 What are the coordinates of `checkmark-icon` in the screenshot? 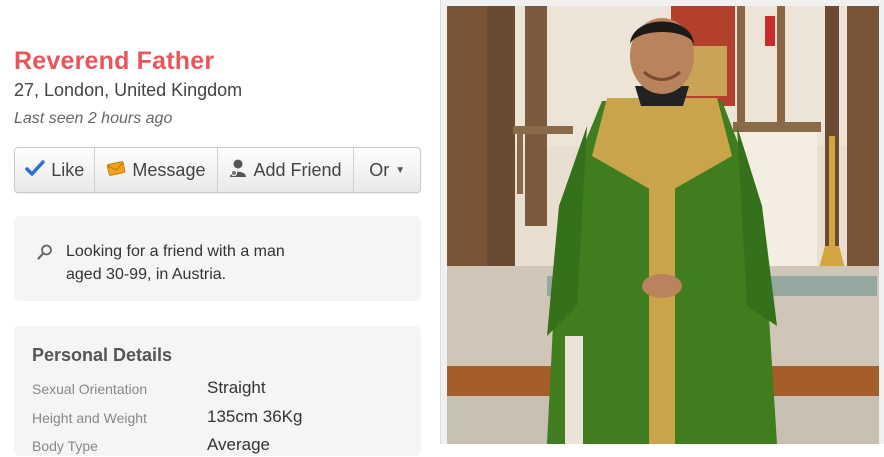 It's located at (35, 170).